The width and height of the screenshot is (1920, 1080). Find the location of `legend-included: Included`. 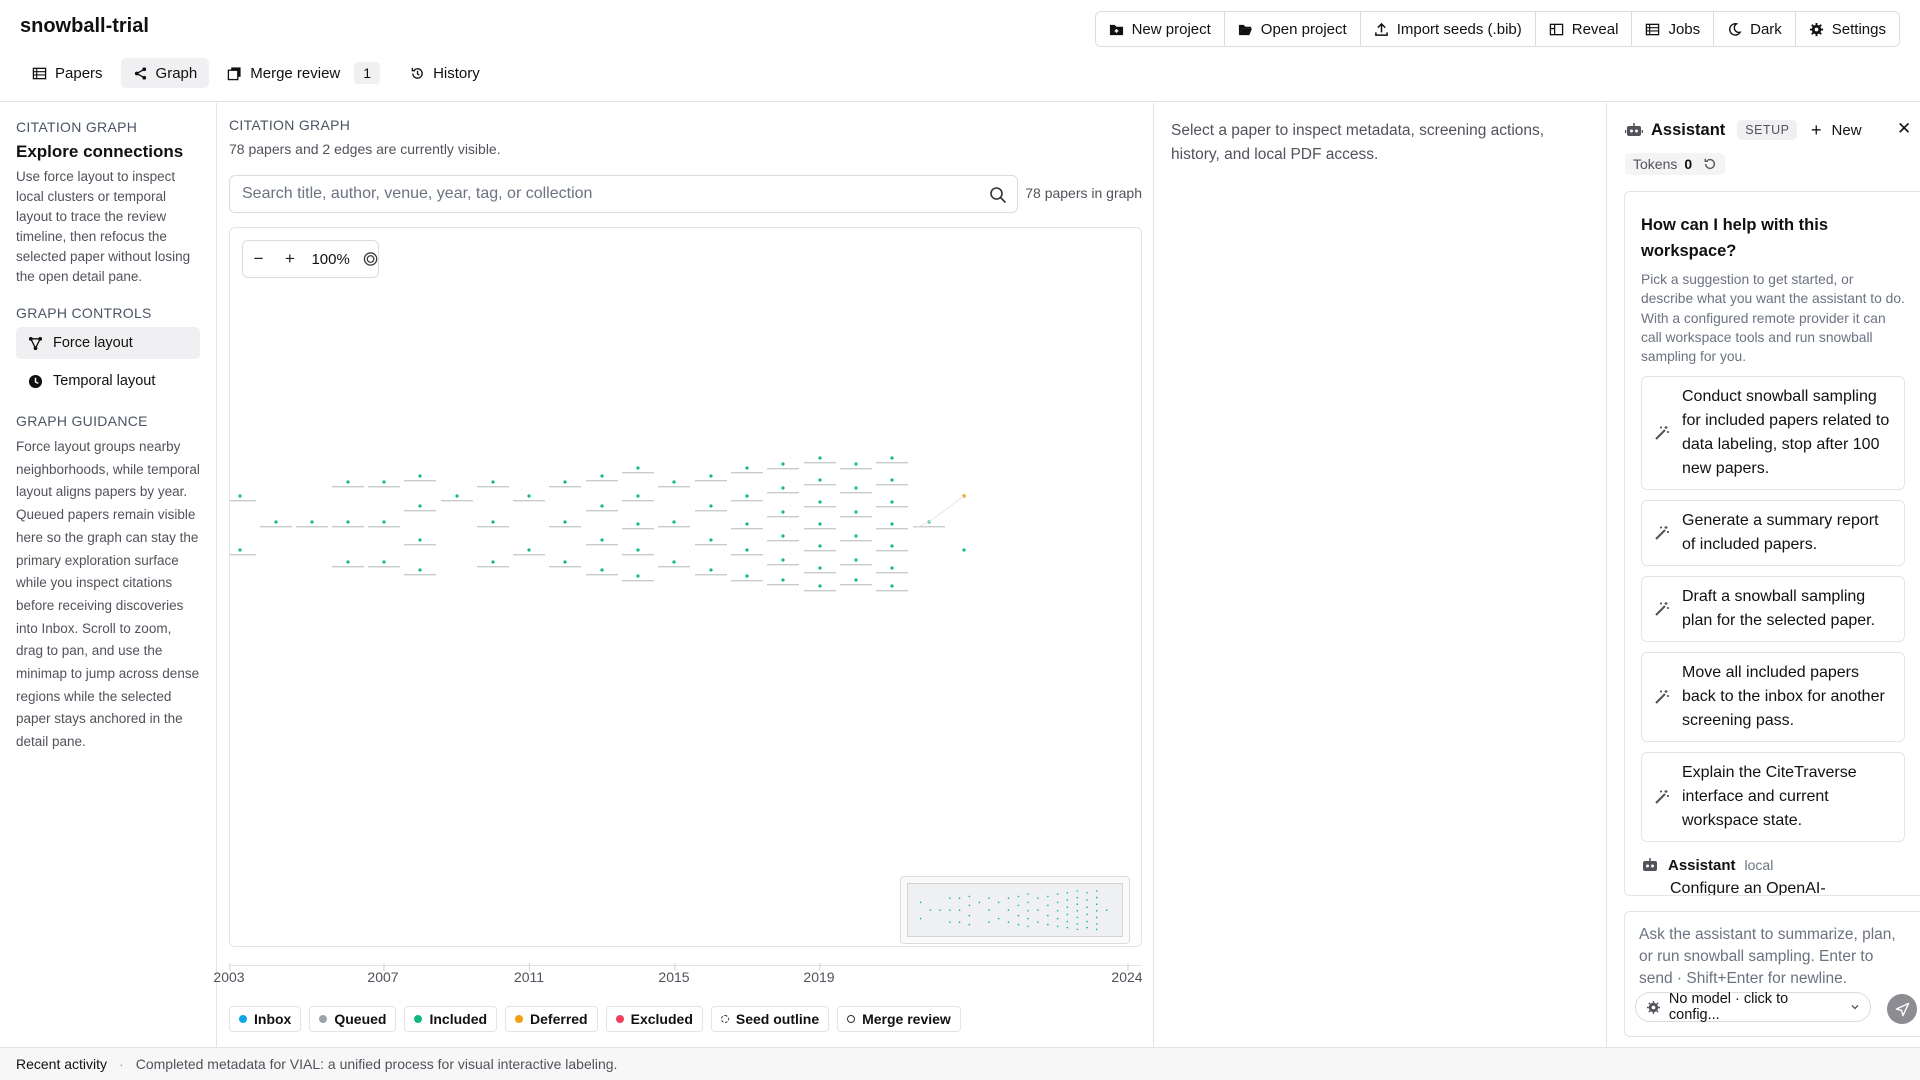

legend-included: Included is located at coordinates (451, 1019).